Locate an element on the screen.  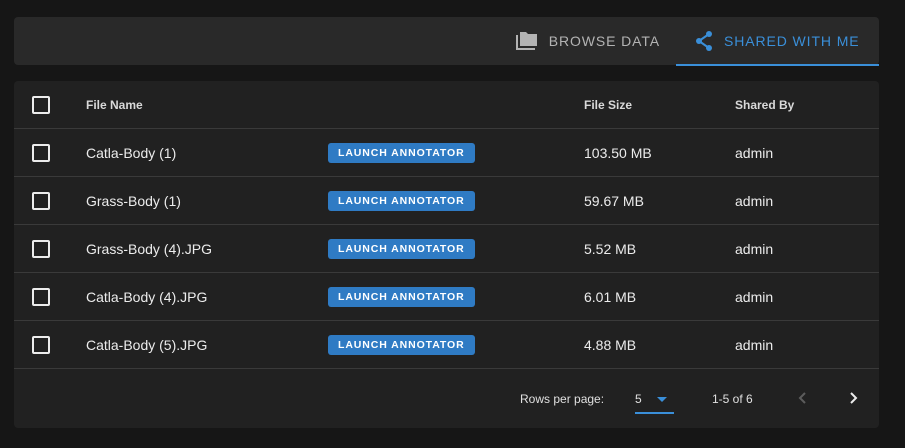
chevron-right-icon is located at coordinates (853, 399).